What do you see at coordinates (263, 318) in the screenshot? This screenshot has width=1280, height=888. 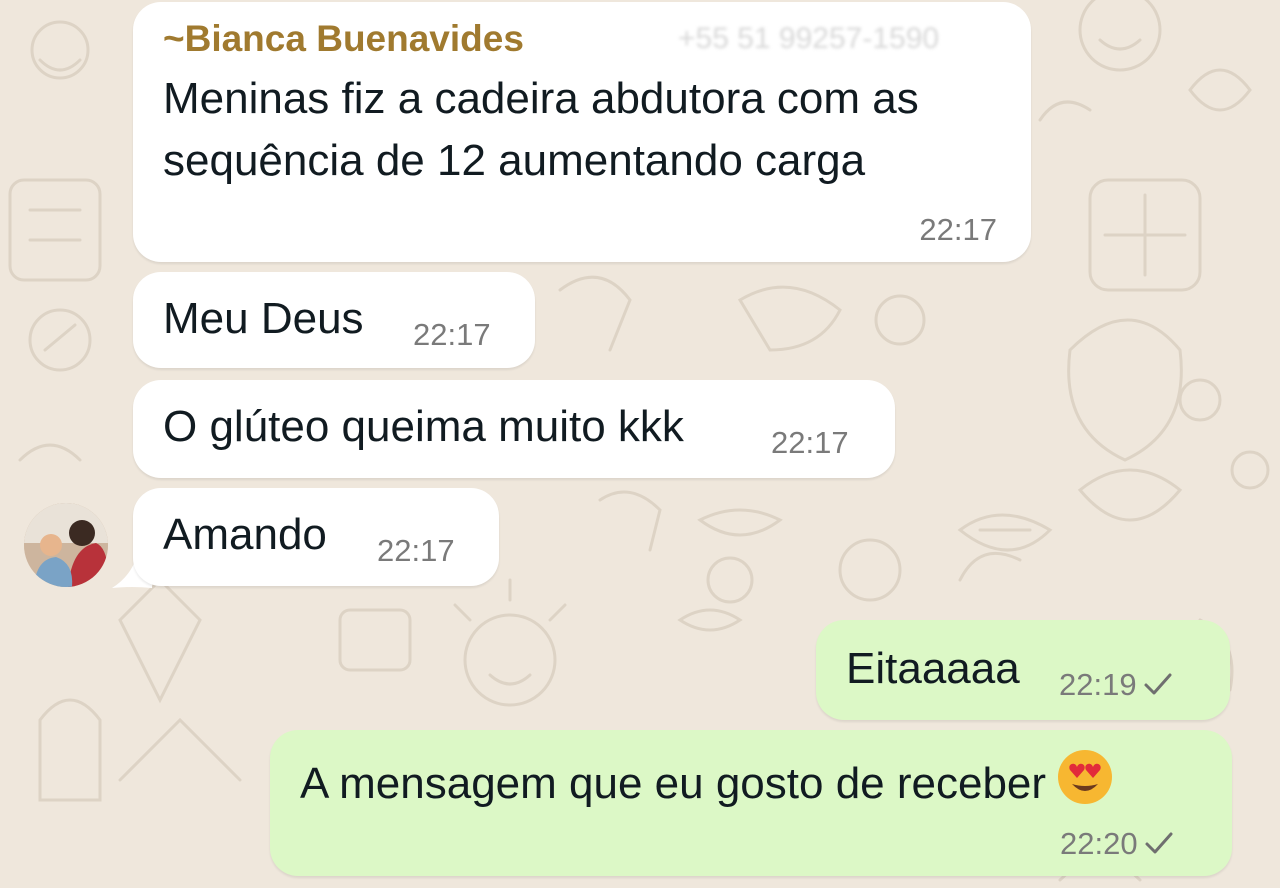 I see `message-text: Meu Deus` at bounding box center [263, 318].